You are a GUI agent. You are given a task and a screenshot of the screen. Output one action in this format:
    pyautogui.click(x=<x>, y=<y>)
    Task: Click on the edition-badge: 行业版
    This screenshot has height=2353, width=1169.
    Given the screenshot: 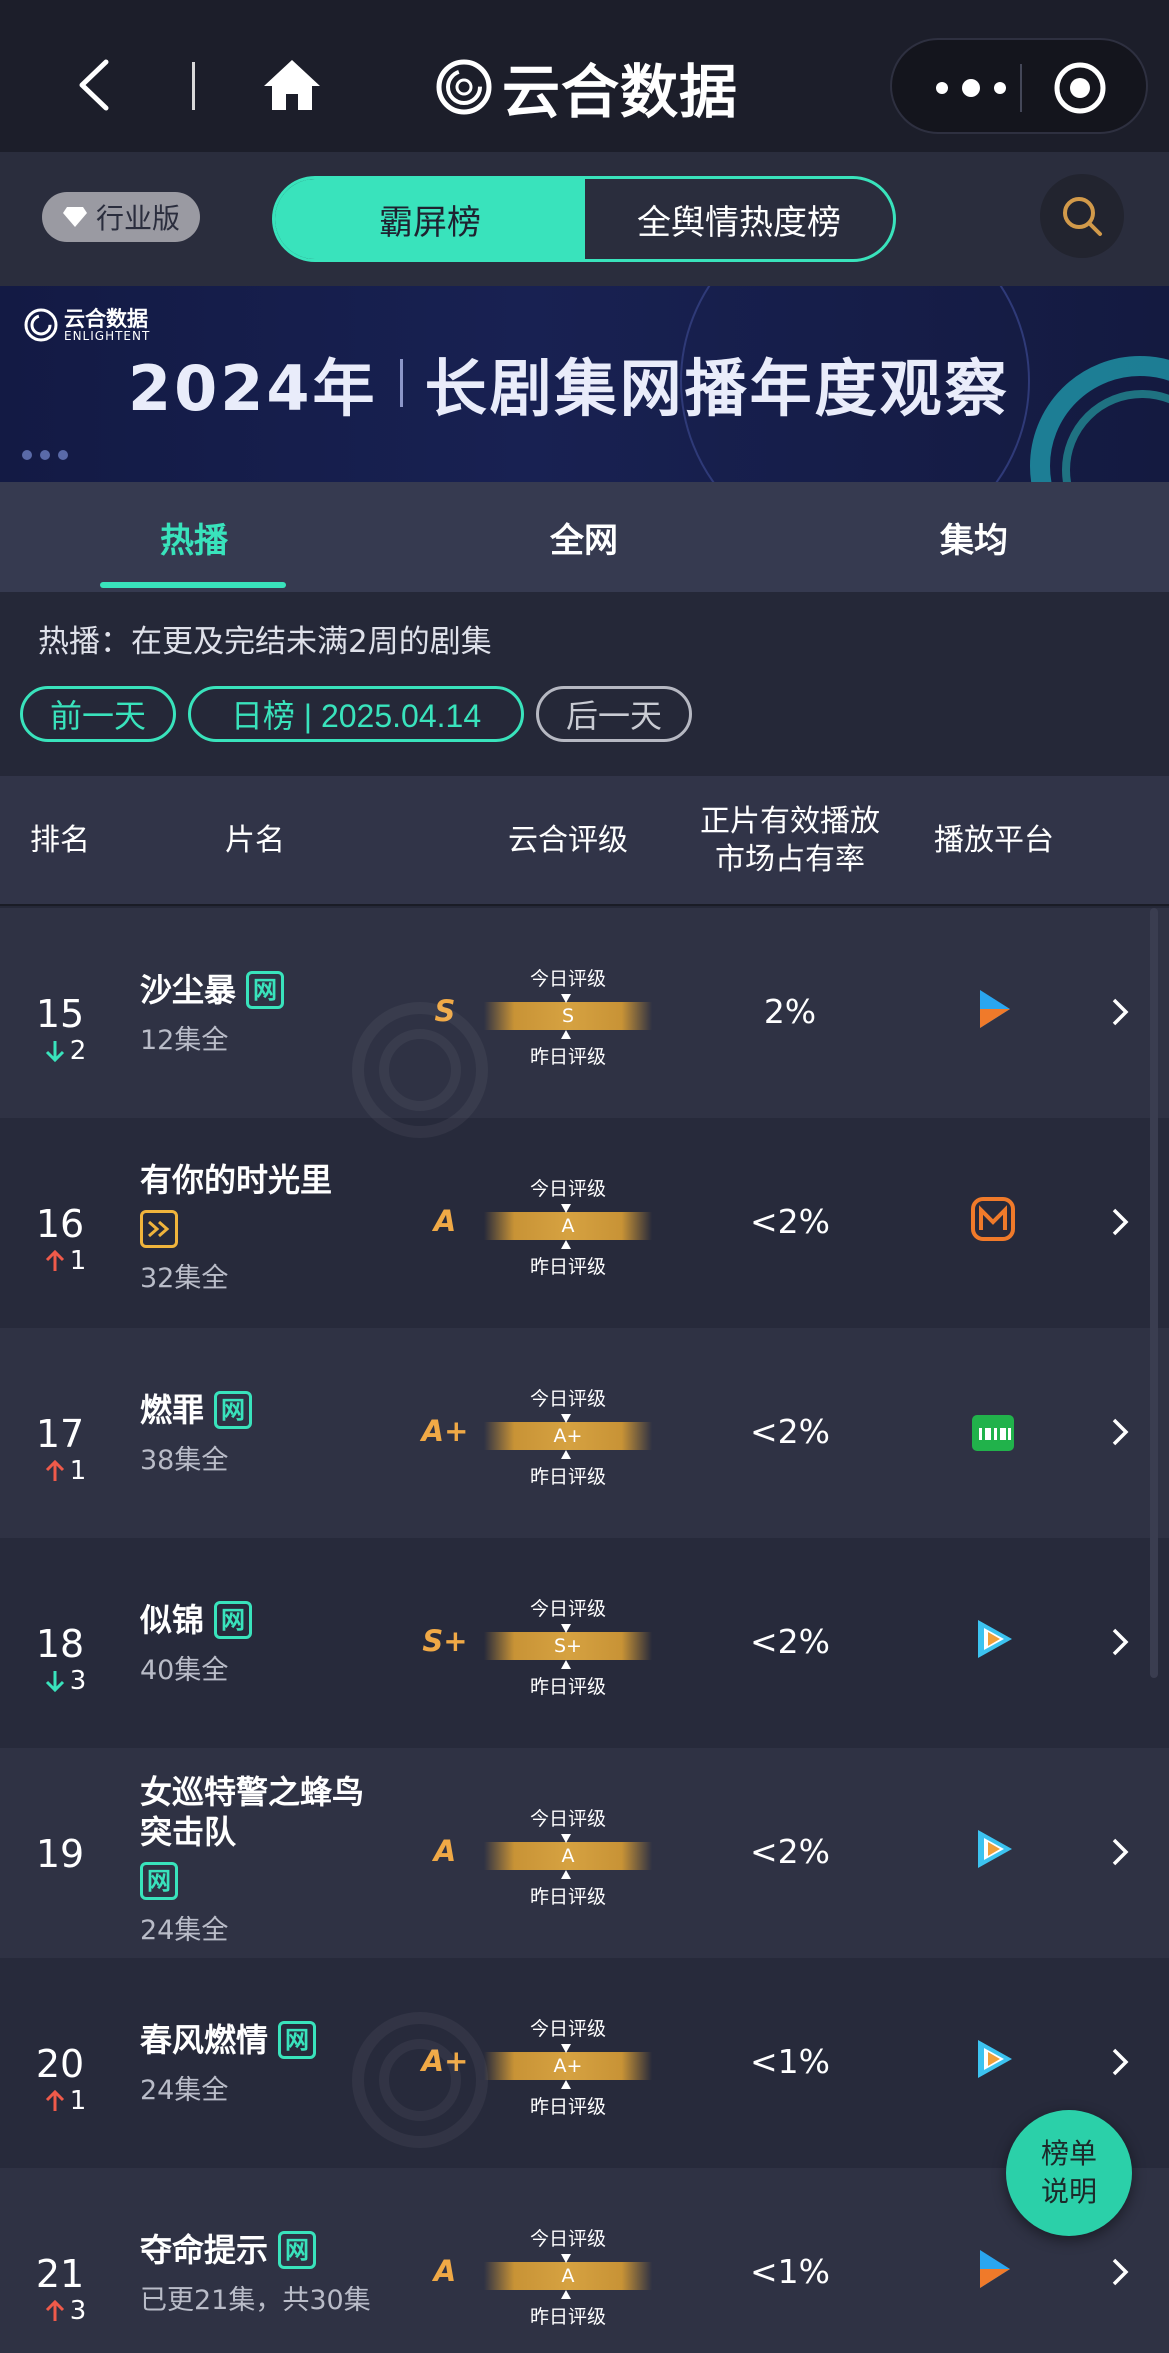 What is the action you would take?
    pyautogui.click(x=121, y=217)
    